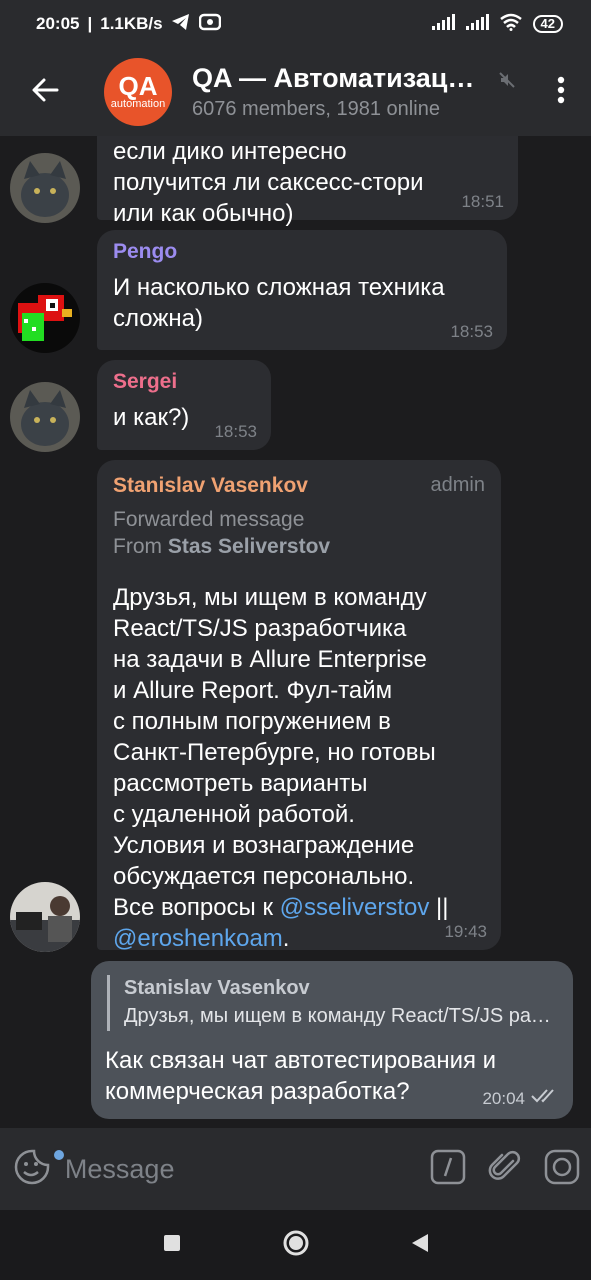 The width and height of the screenshot is (591, 1280). What do you see at coordinates (274, 752) in the screenshot?
I see `message-text: Санкт-Петербурге, но готовы` at bounding box center [274, 752].